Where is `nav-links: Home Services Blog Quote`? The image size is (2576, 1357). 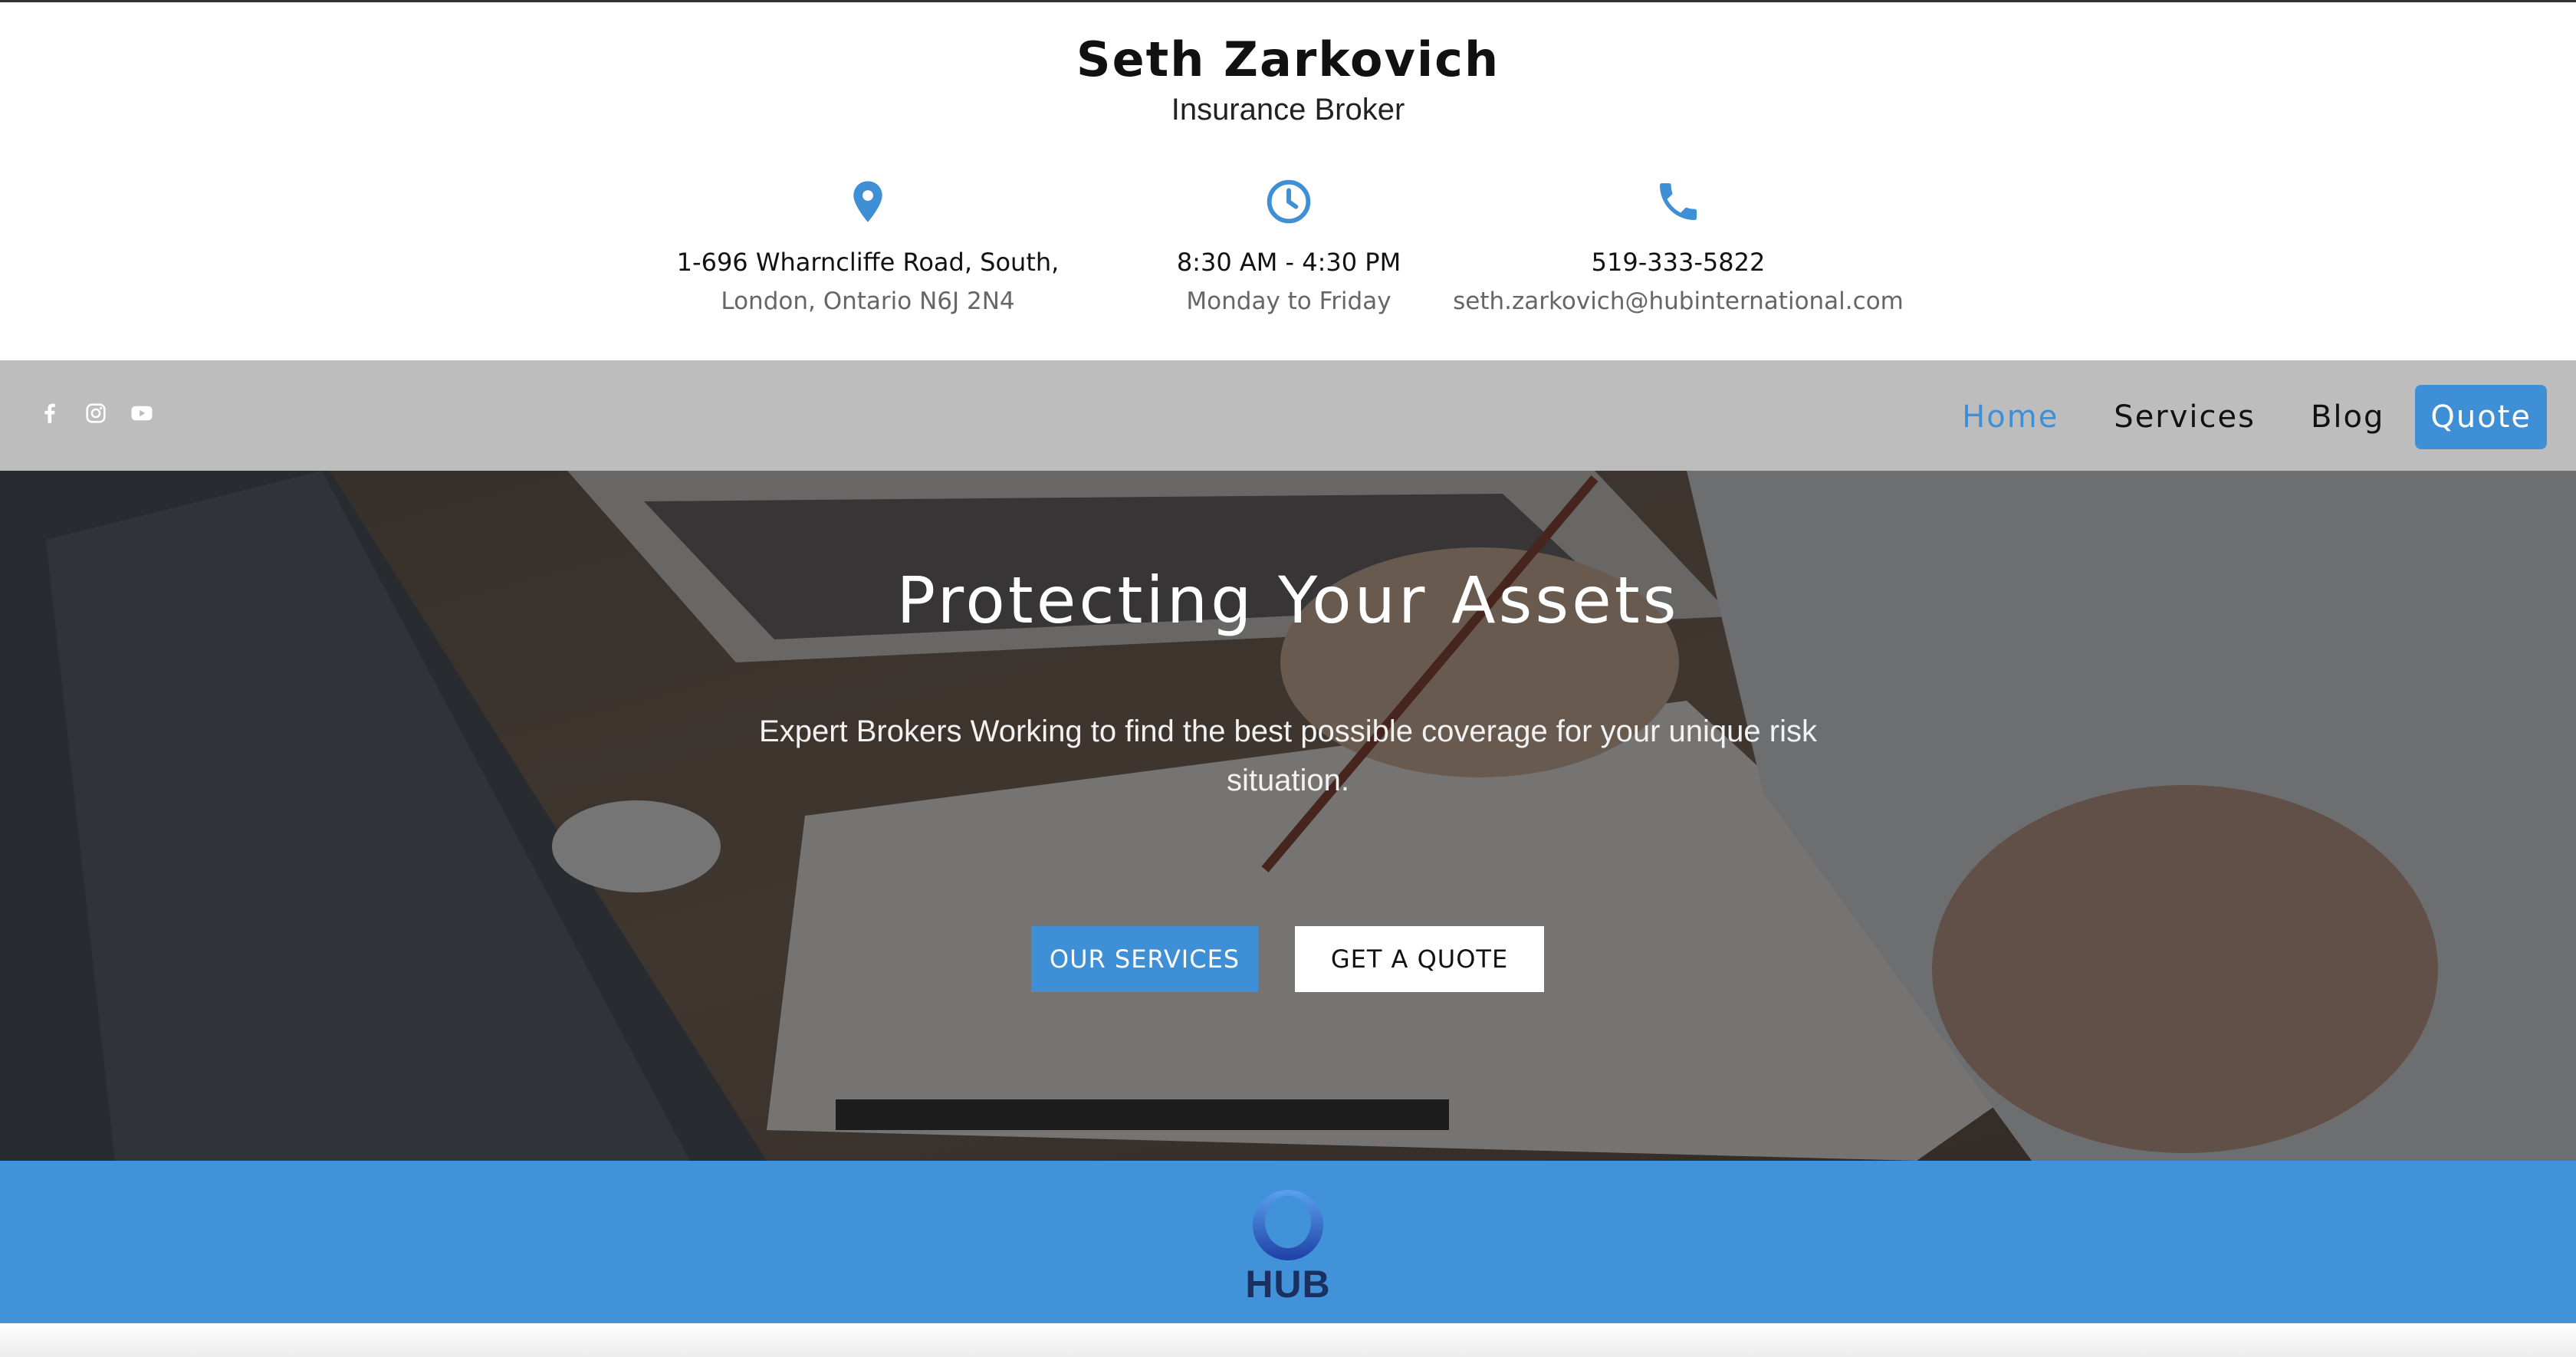
nav-links: Home Services Blog Quote is located at coordinates (2240, 417).